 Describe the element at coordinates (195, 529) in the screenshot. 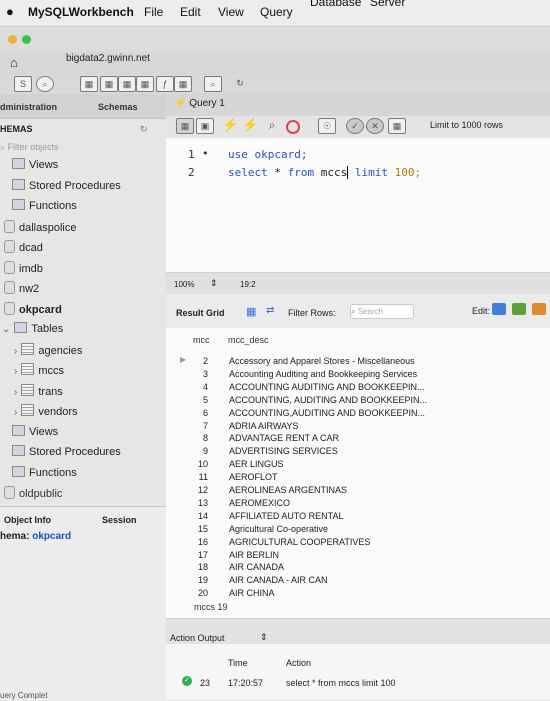

I see `cell-mcc: 15` at that location.